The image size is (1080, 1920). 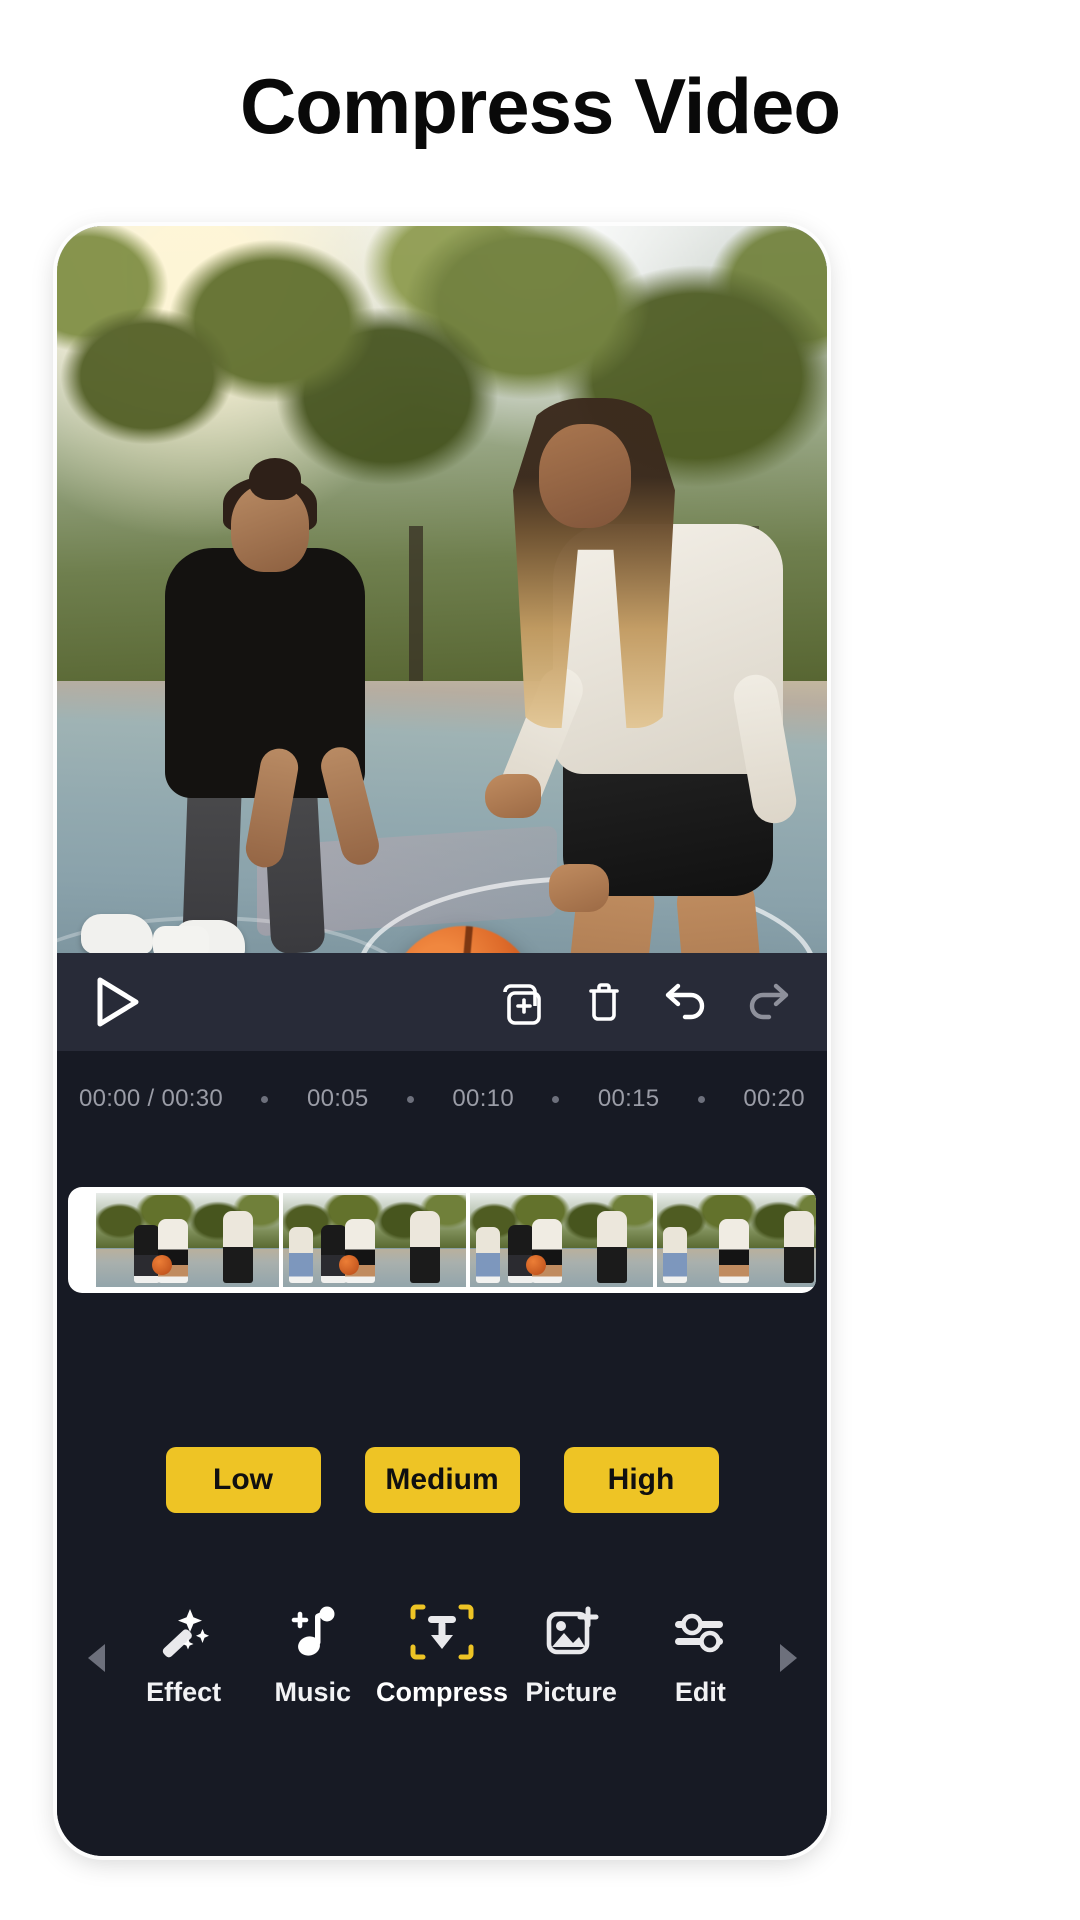 What do you see at coordinates (585, 476) in the screenshot?
I see `head` at bounding box center [585, 476].